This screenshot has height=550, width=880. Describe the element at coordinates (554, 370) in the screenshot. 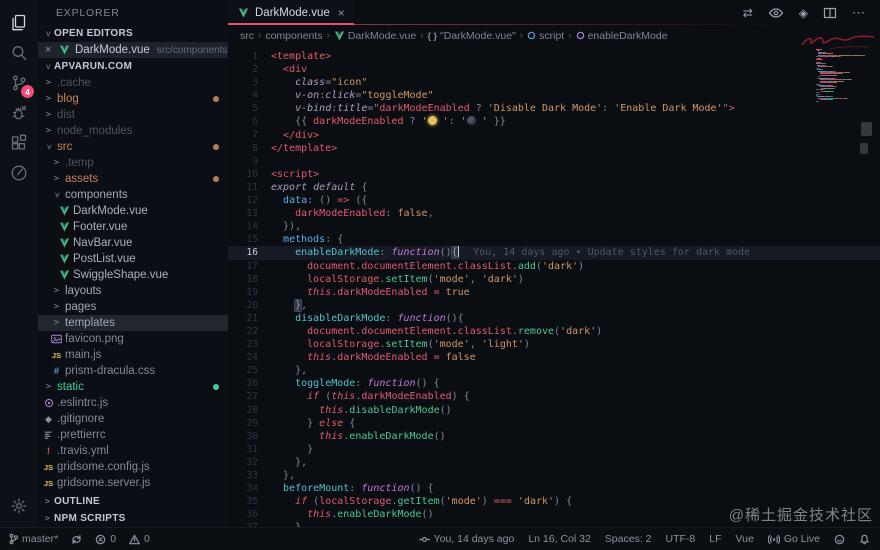

I see `code-line-25: 25 },` at that location.